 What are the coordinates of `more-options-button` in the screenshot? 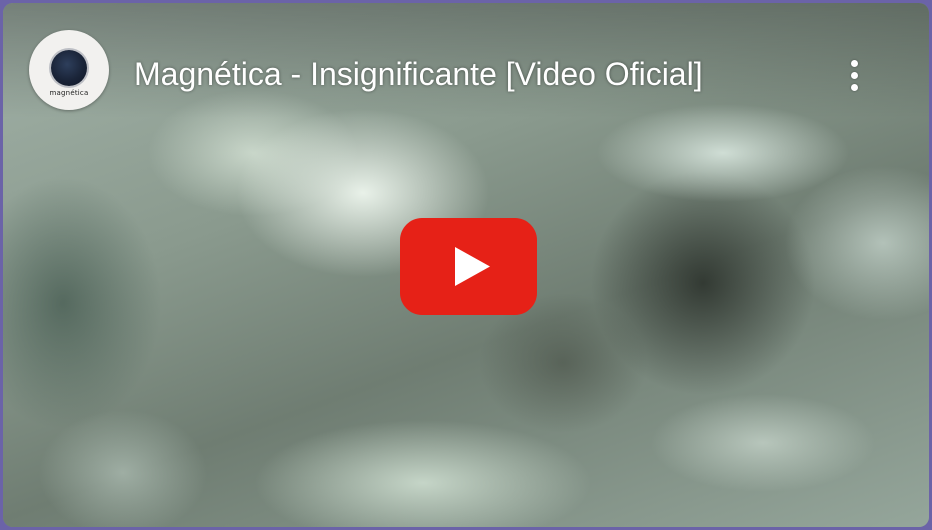 It's located at (854, 75).